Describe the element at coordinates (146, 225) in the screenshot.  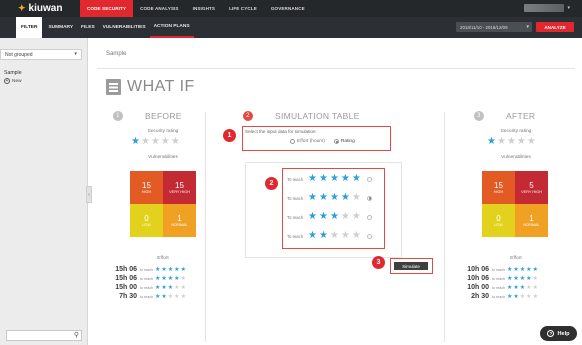
I see `label: LOW` at that location.